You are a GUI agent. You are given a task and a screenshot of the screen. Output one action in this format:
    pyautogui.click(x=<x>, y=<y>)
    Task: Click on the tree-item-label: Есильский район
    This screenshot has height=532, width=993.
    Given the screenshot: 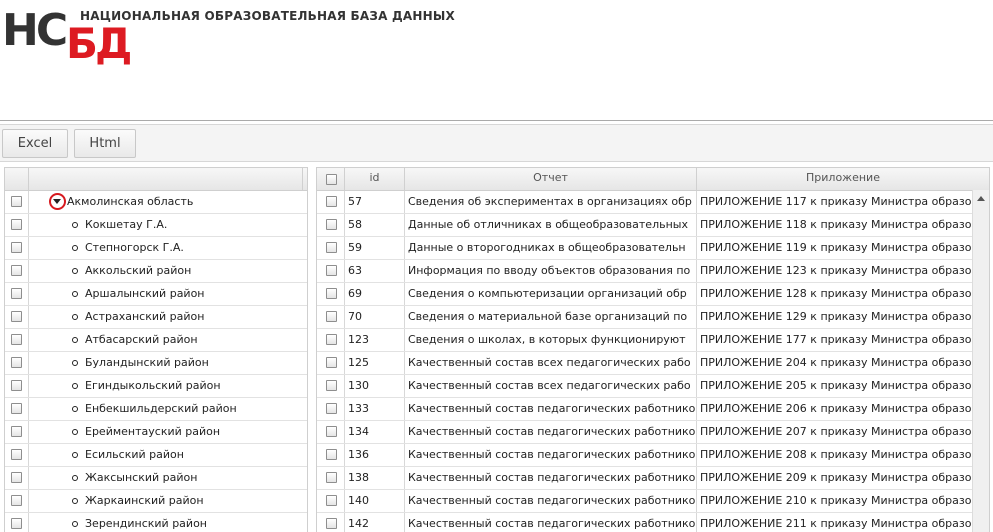 What is the action you would take?
    pyautogui.click(x=134, y=455)
    